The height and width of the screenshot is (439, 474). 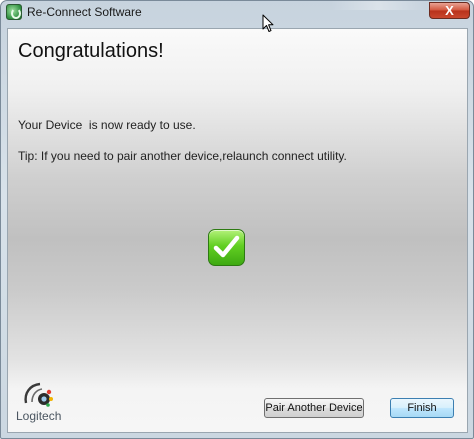 I want to click on pair-another-device-button: Pair Another Device, so click(x=314, y=408).